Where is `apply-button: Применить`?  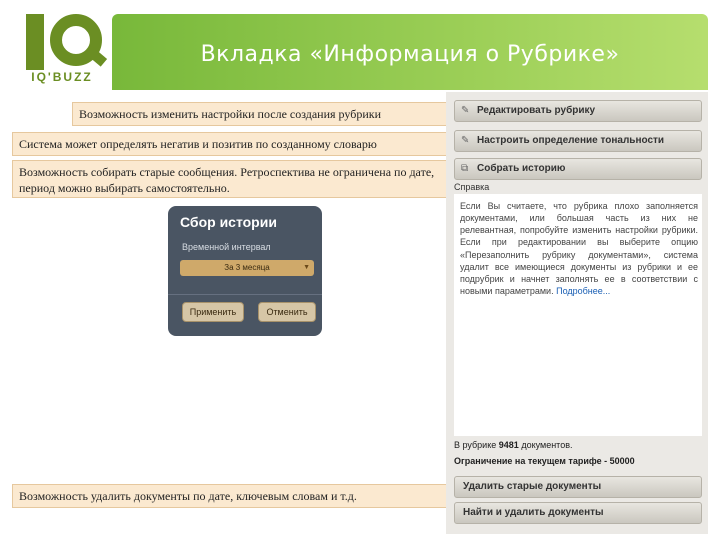
apply-button: Применить is located at coordinates (213, 312).